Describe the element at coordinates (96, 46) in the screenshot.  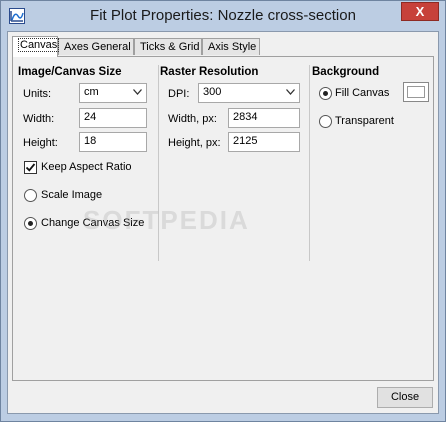
I see `tab-axes-general: Axes General` at that location.